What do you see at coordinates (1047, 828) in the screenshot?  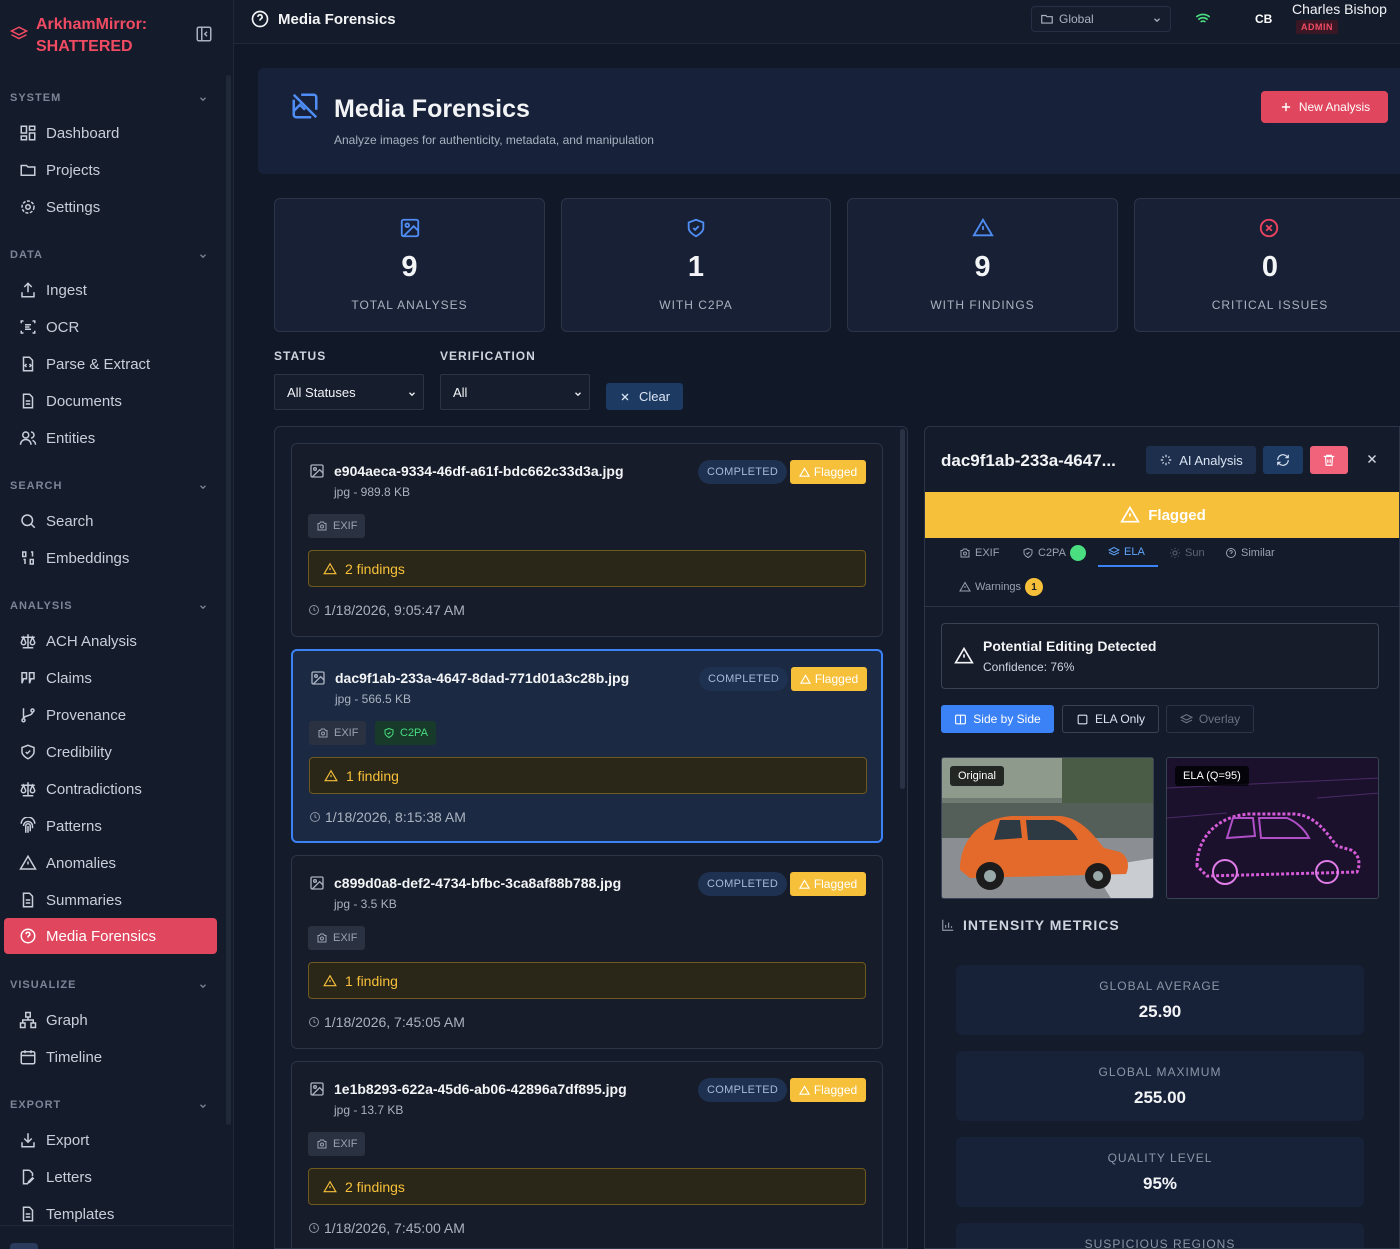 I see `original-image: Original` at bounding box center [1047, 828].